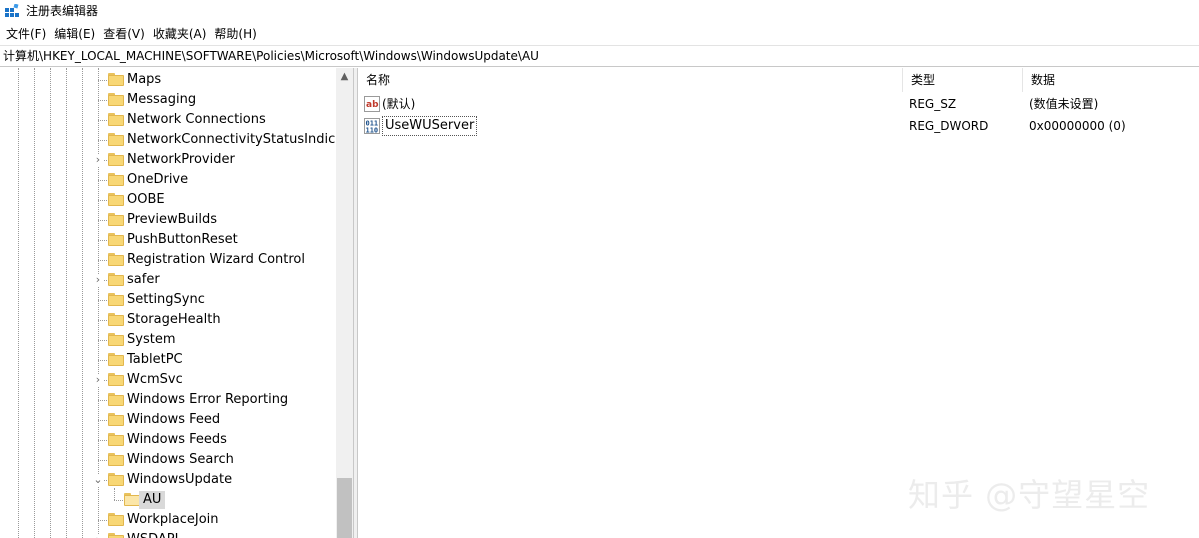  Describe the element at coordinates (180, 479) in the screenshot. I see `tree-node-label: WindowsUpdate` at that location.